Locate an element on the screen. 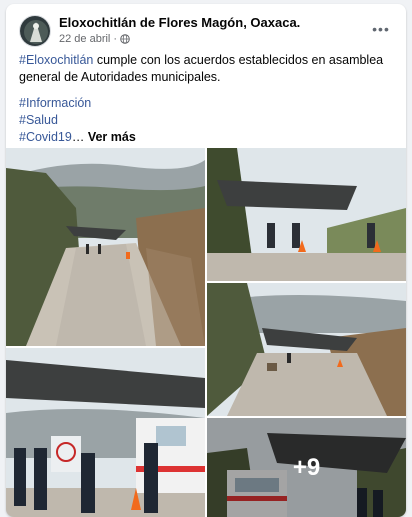 The width and height of the screenshot is (412, 517). photo-ambulance-tarp: +9 is located at coordinates (306, 467).